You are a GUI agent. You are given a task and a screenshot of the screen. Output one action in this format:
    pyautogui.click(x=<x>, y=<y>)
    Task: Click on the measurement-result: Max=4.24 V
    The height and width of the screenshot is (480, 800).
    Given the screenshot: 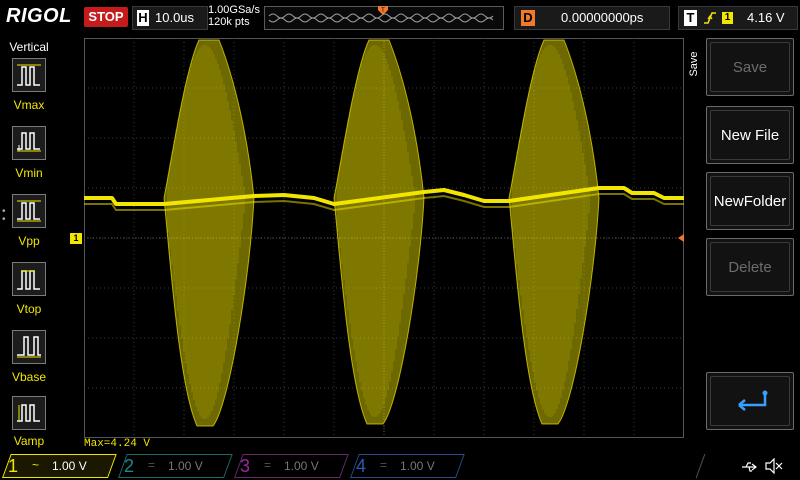 What is the action you would take?
    pyautogui.click(x=117, y=444)
    